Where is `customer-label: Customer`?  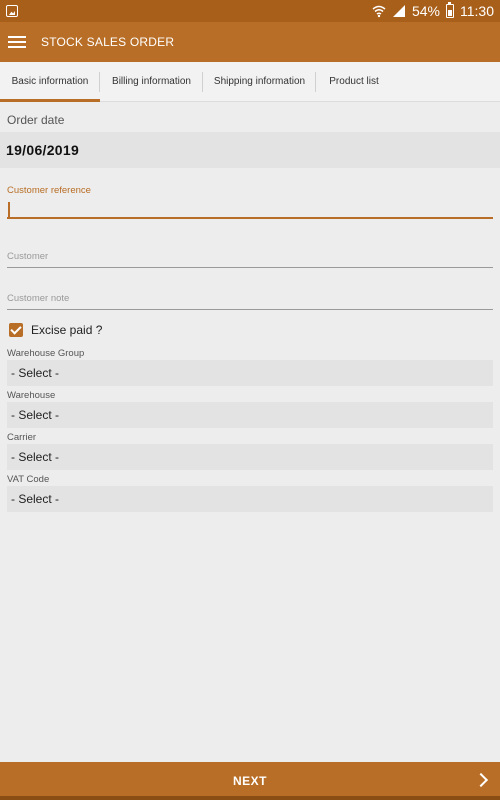 customer-label: Customer is located at coordinates (28, 256).